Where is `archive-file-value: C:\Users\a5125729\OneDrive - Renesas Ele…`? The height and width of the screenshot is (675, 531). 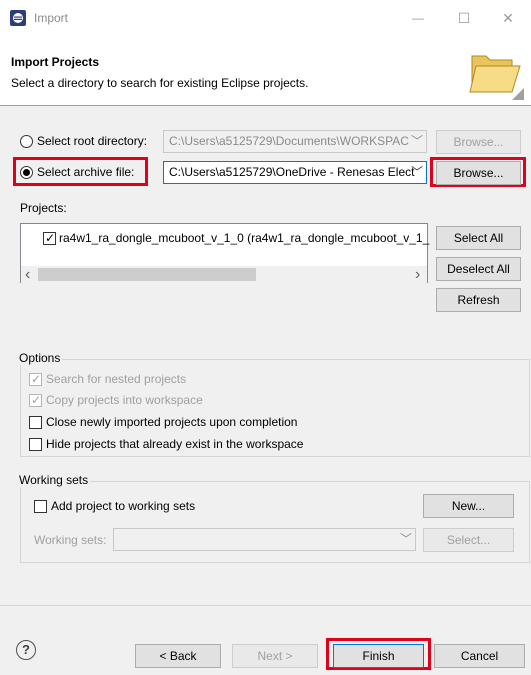
archive-file-value: C:\Users\a5125729\OneDrive - Renesas Ele… is located at coordinates (292, 172).